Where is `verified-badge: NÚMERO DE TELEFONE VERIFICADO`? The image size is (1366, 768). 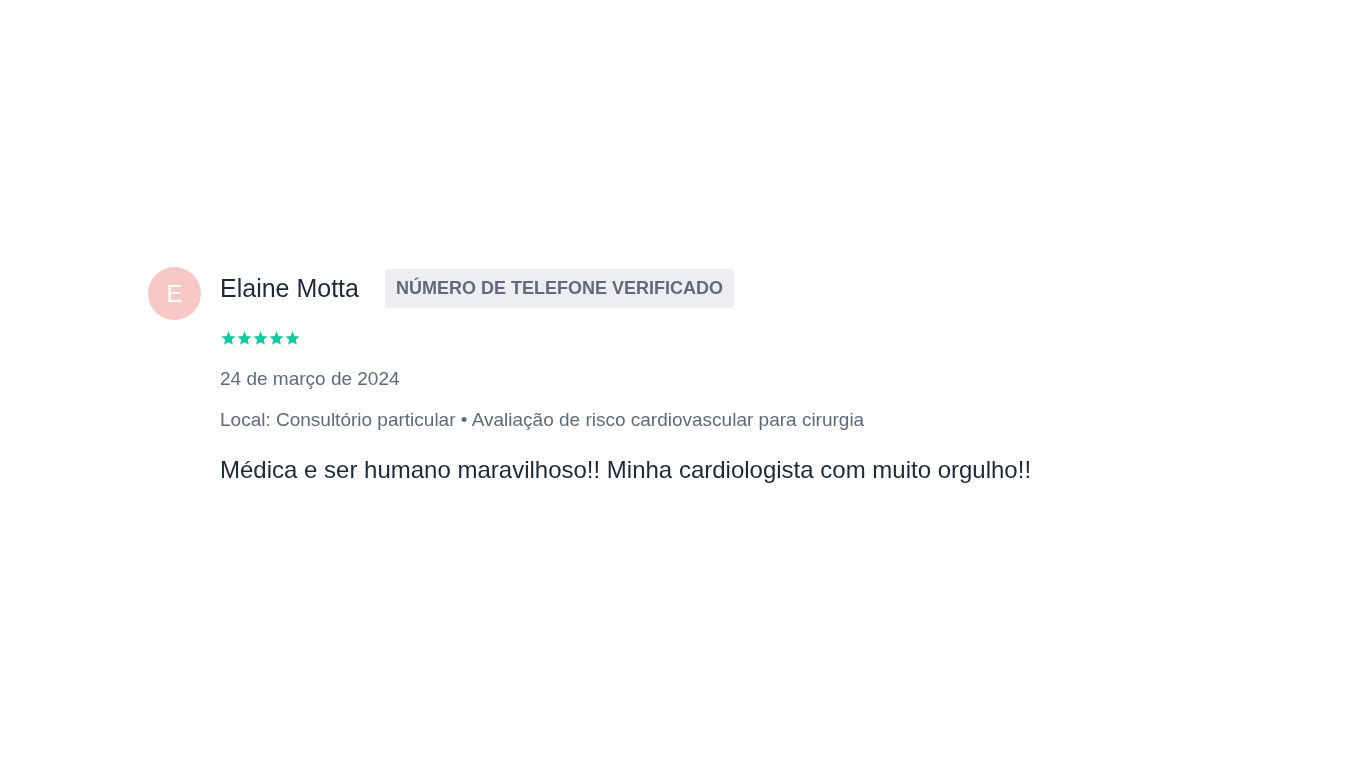
verified-badge: NÚMERO DE TELEFONE VERIFICADO is located at coordinates (559, 288).